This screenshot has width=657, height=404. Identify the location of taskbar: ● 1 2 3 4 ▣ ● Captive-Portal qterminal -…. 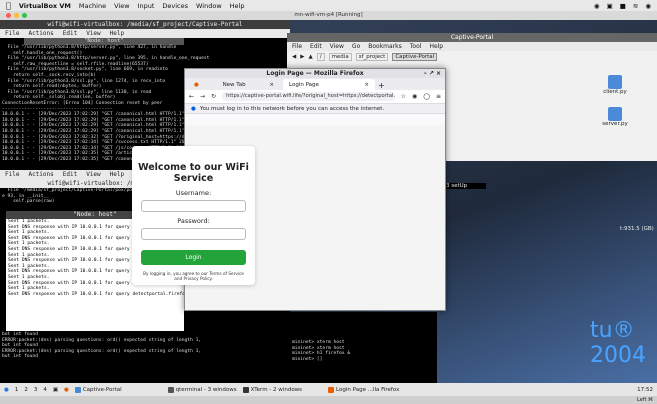
(328, 389).